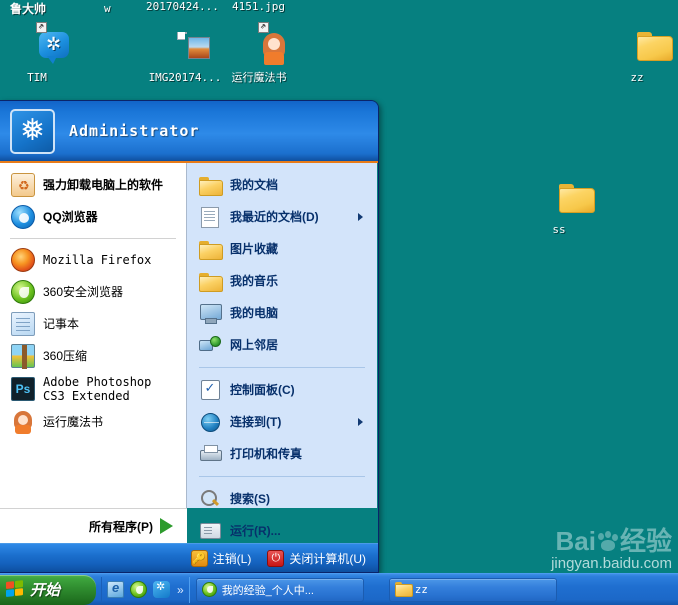 Image resolution: width=678 pixels, height=605 pixels. Describe the element at coordinates (210, 313) in the screenshot. I see `my-computer-icon` at that location.